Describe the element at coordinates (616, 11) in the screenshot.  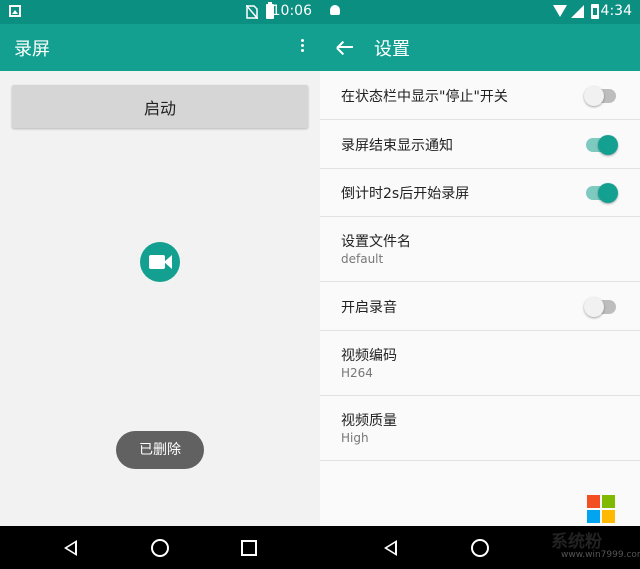
I see `status-time: 4:34` at that location.